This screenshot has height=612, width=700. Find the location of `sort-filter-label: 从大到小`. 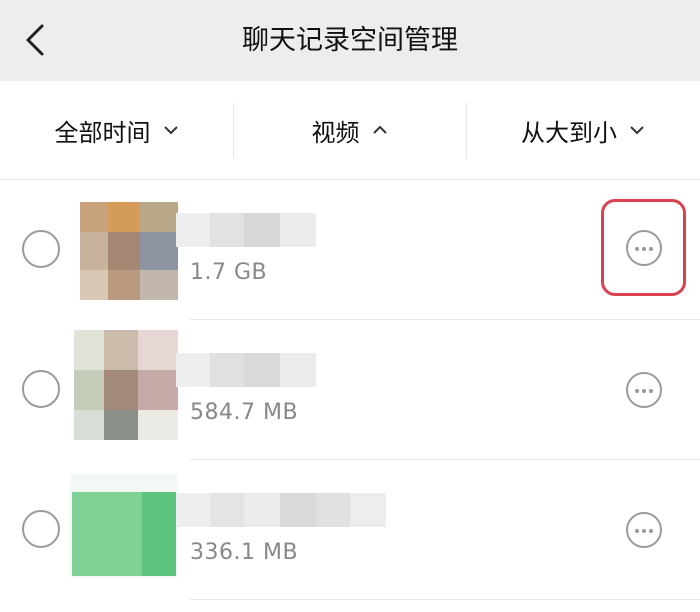

sort-filter-label: 从大到小 is located at coordinates (569, 132).